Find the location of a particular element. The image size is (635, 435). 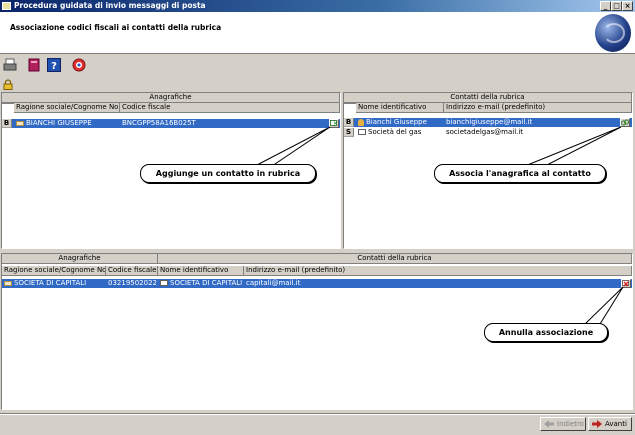

footer-divider is located at coordinates (317, 414).